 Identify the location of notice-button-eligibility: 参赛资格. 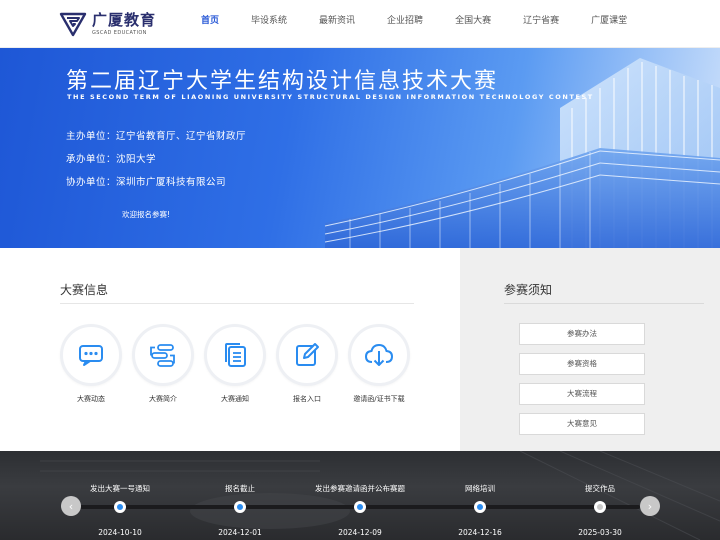
(582, 364).